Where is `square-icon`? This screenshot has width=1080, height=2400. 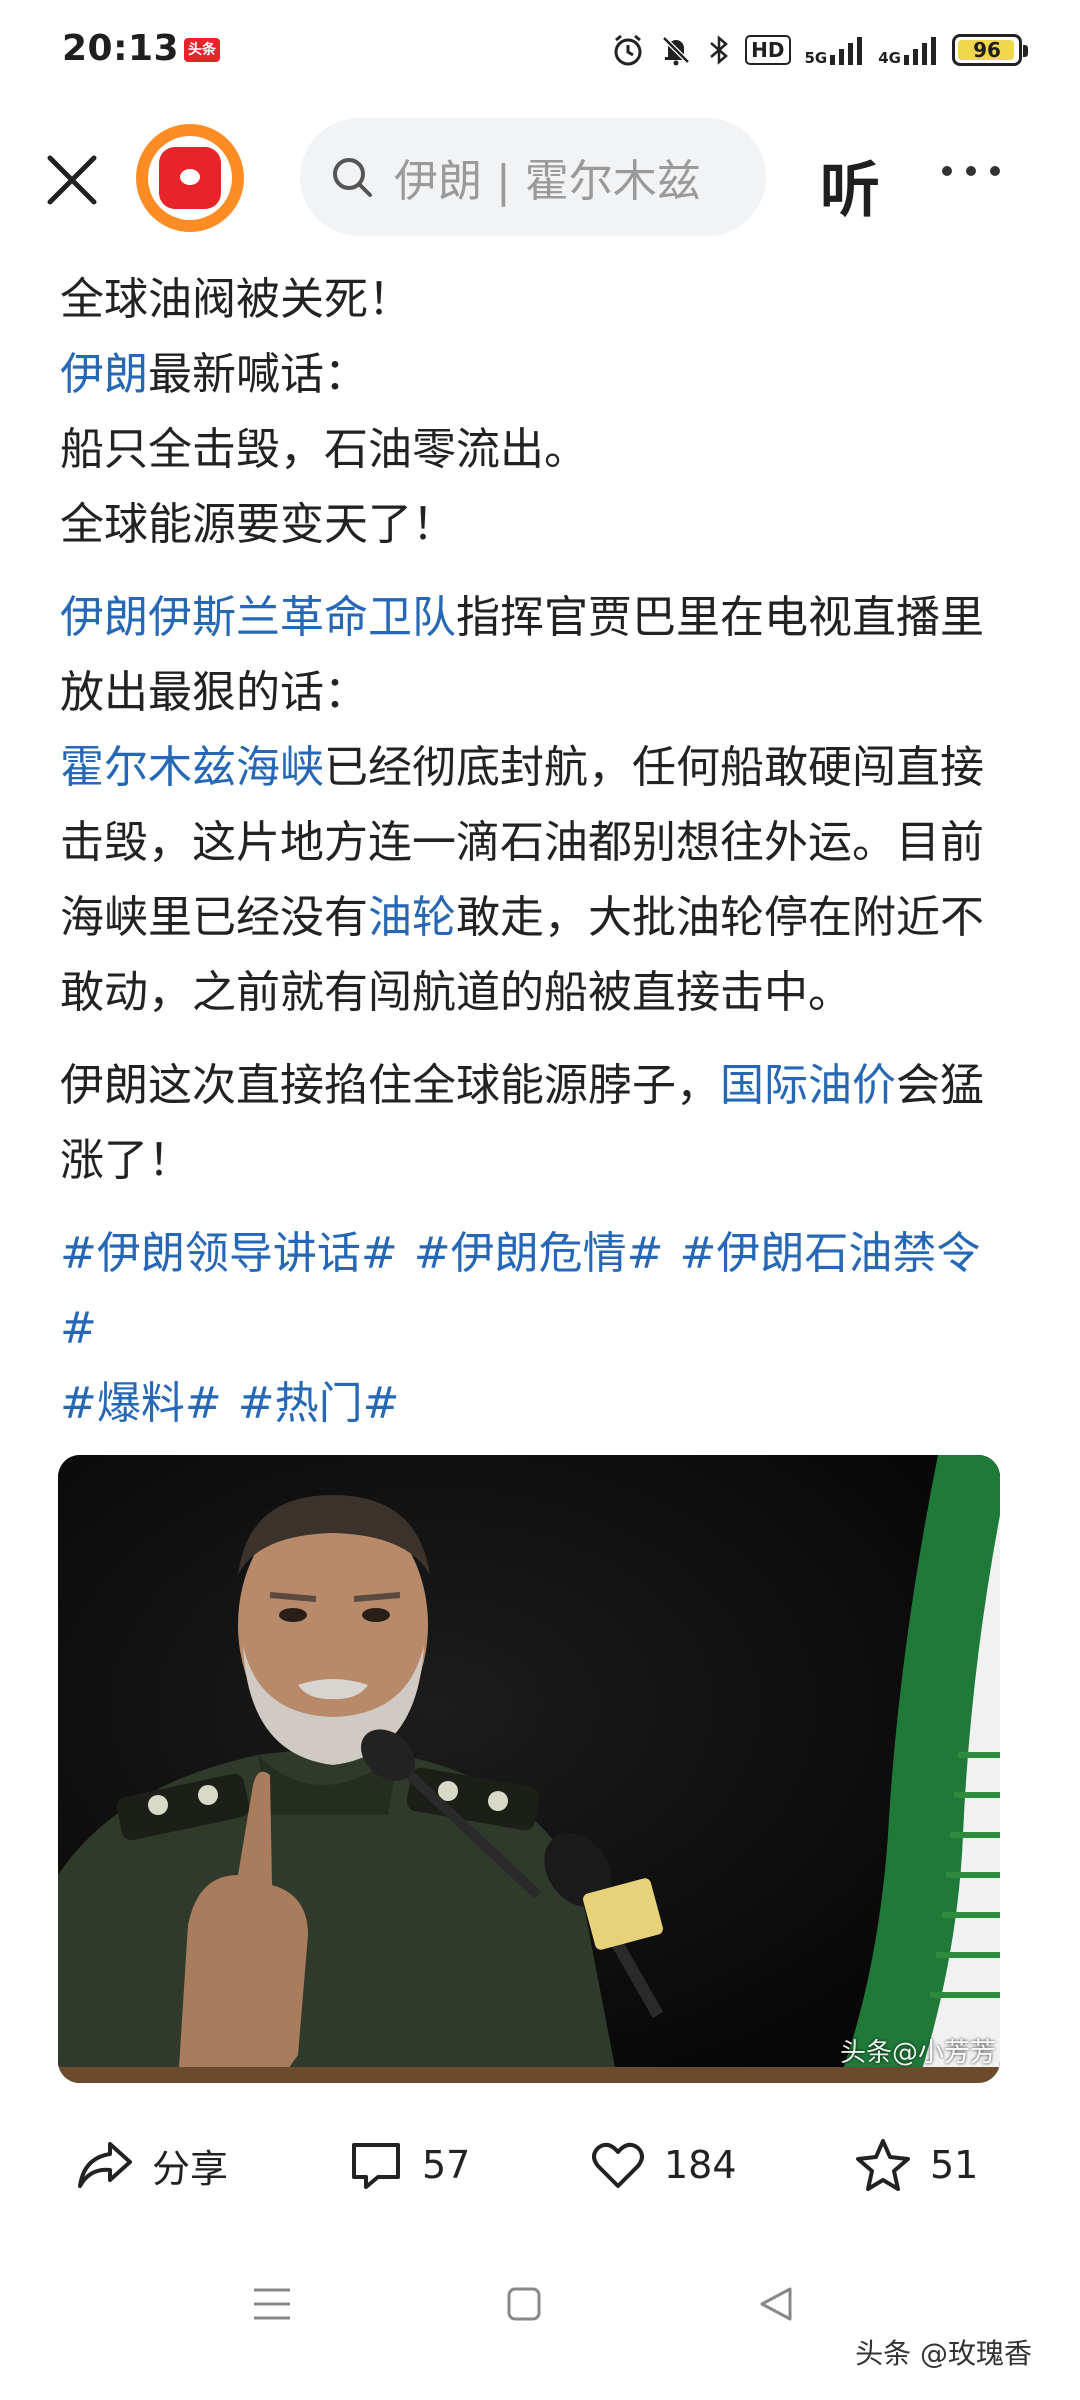
square-icon is located at coordinates (524, 2304).